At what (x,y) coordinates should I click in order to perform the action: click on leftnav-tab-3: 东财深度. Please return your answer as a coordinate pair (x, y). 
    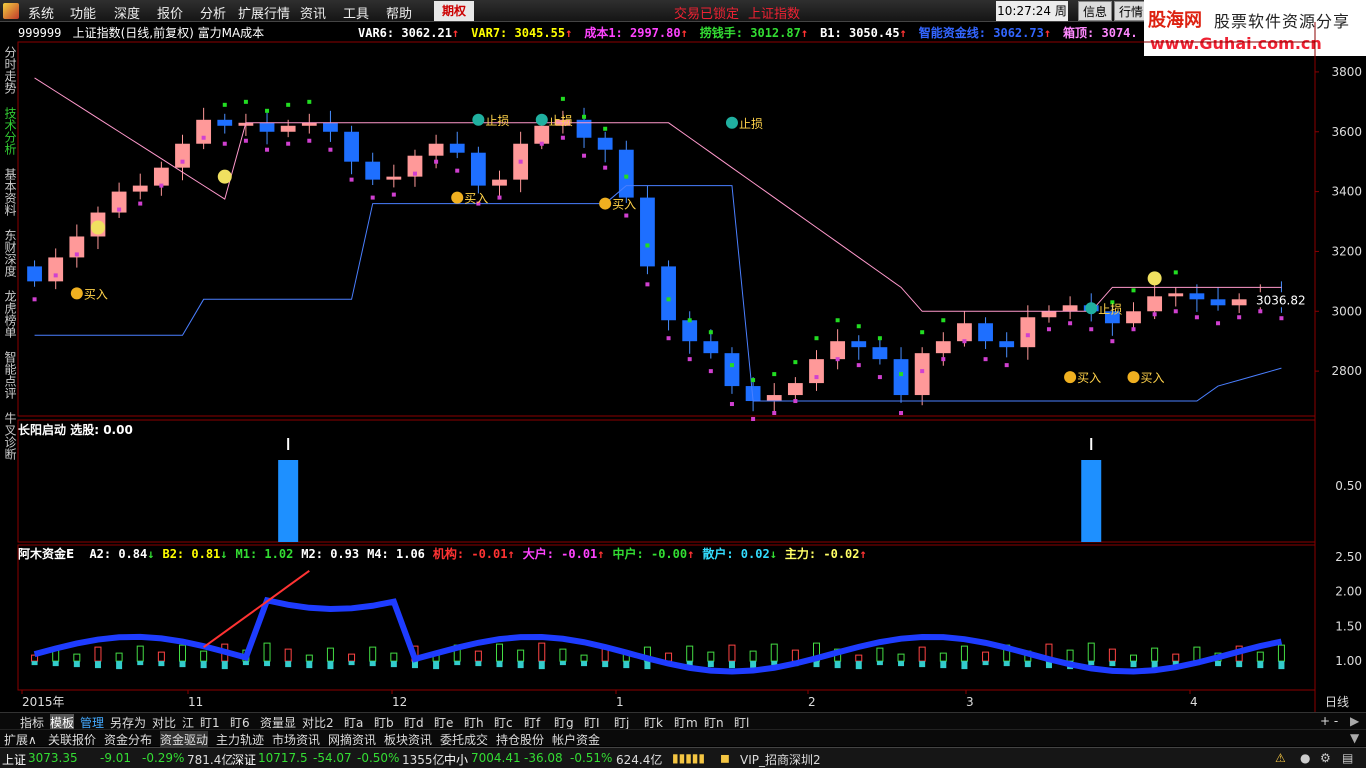
    Looking at the image, I should click on (9, 253).